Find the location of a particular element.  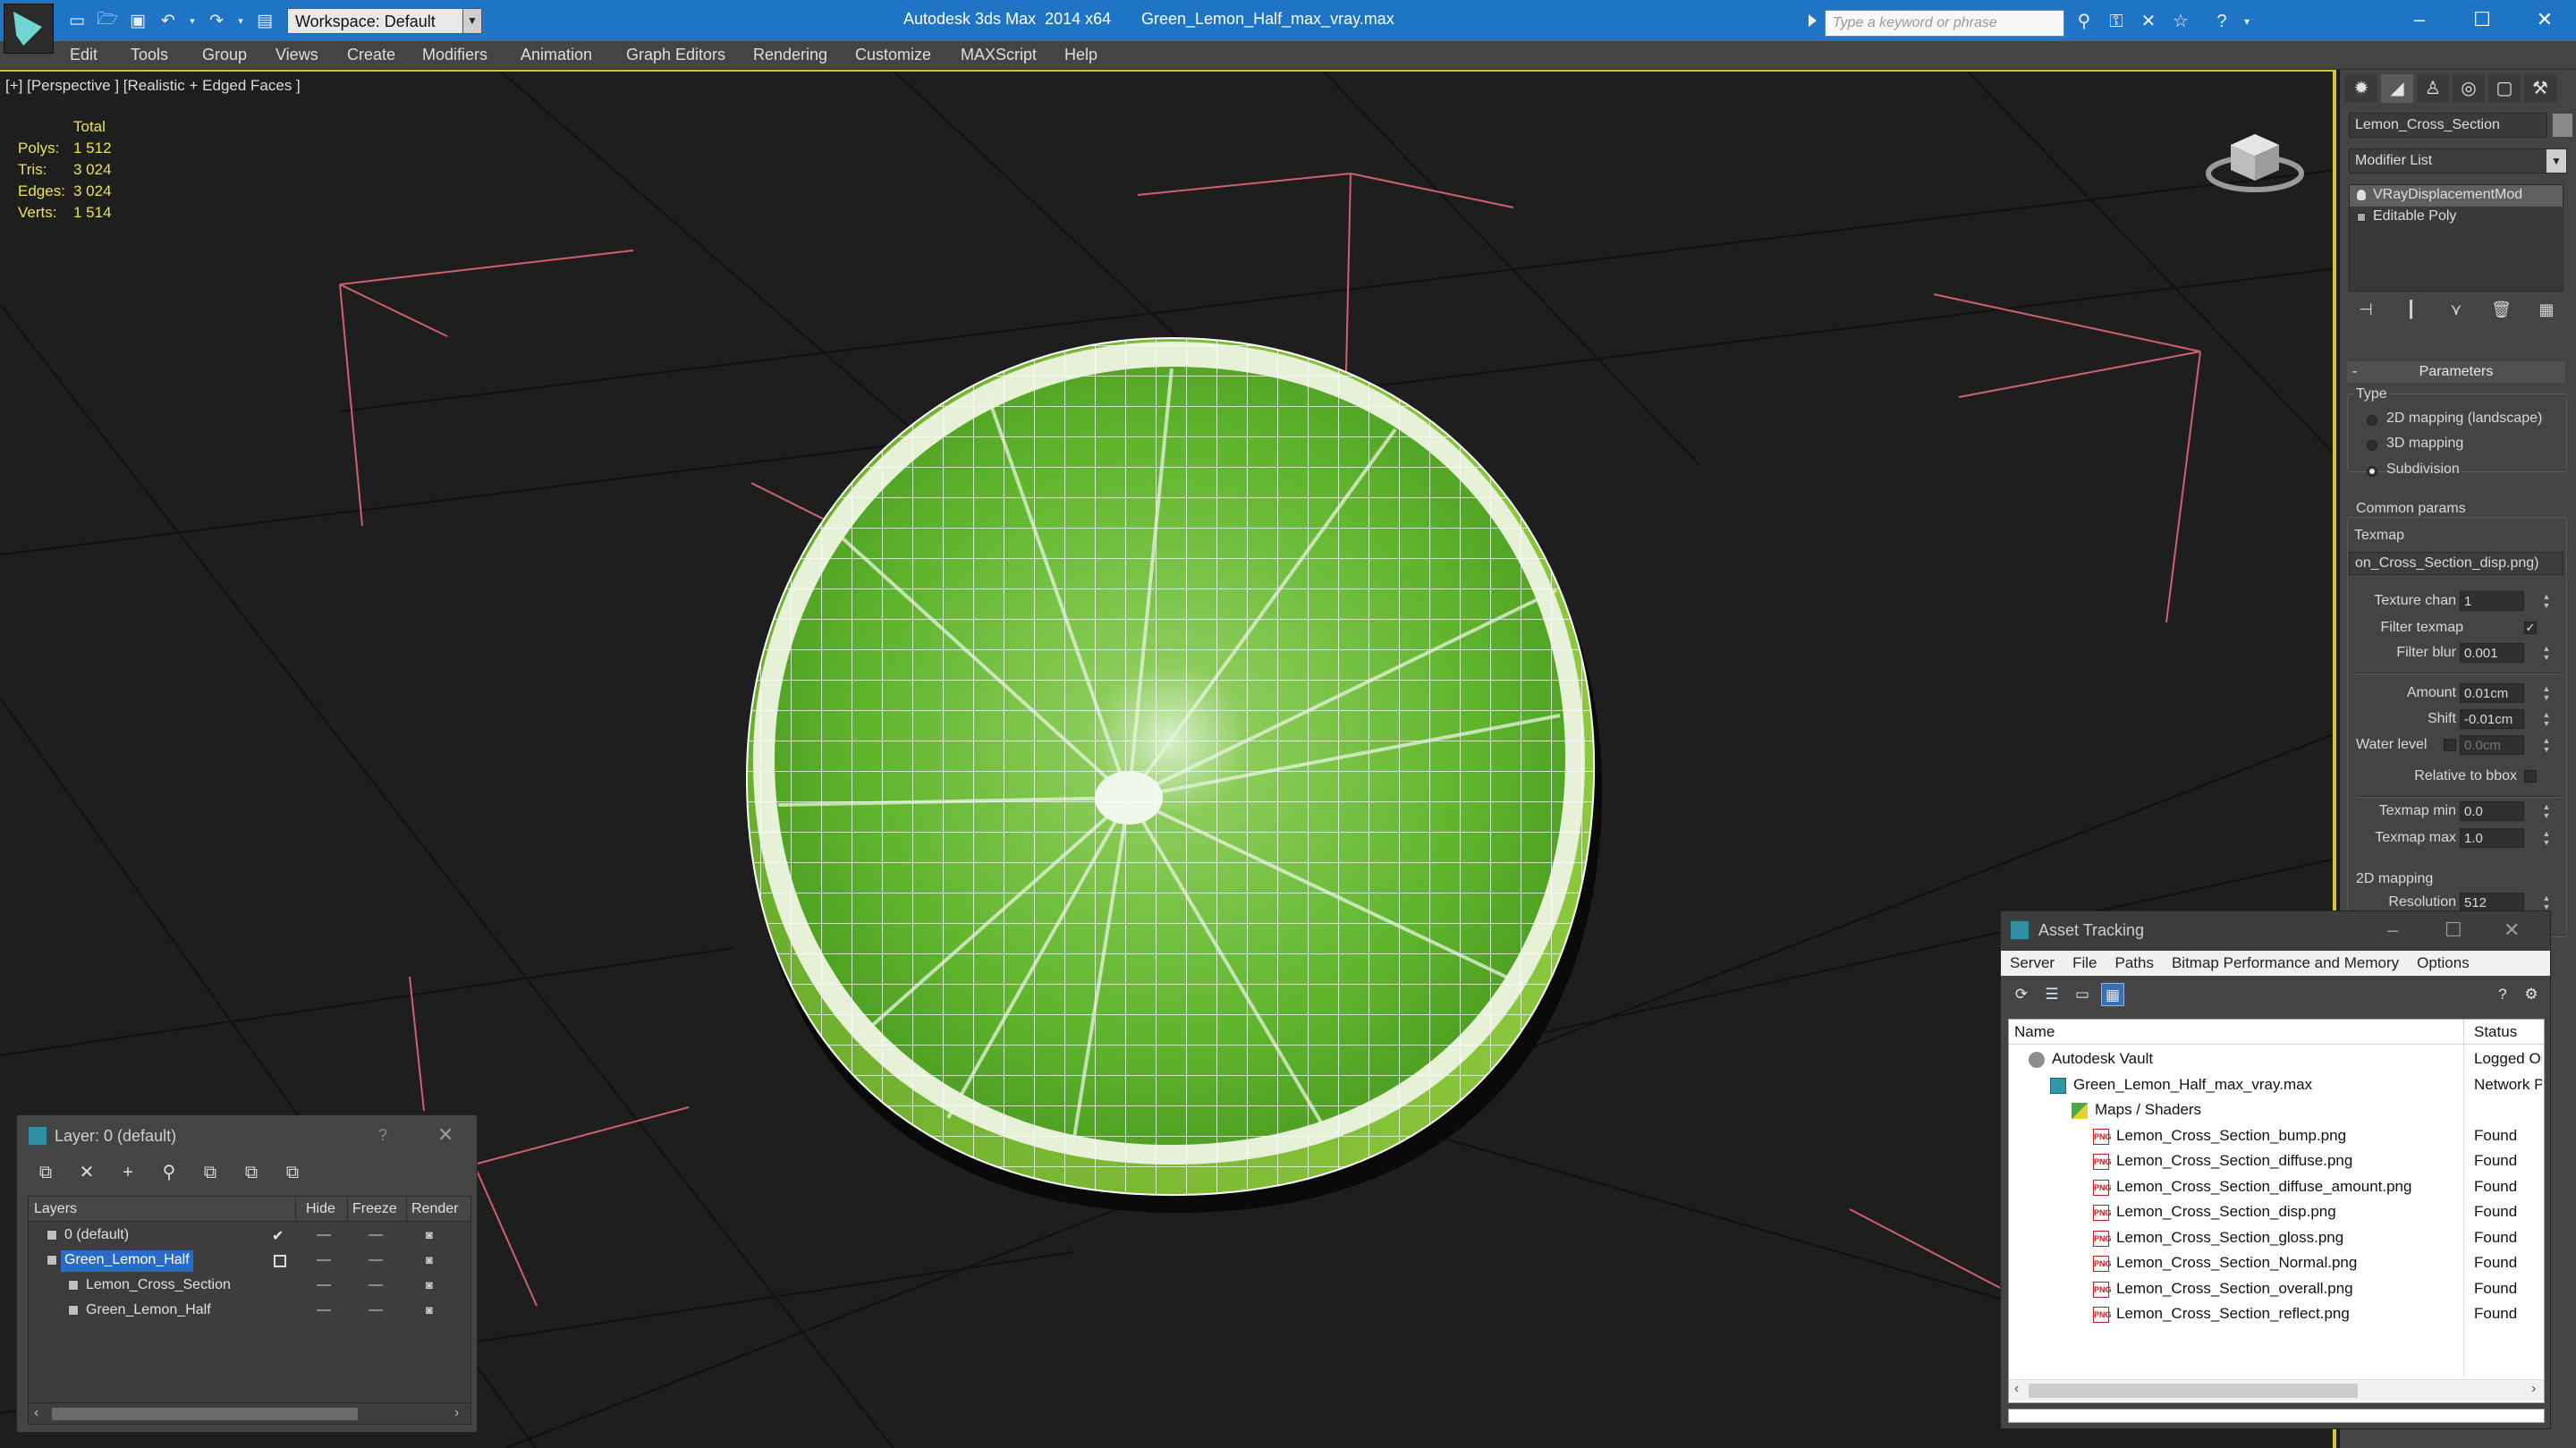

asset-row: Maps / Shaders is located at coordinates (2276, 1110).